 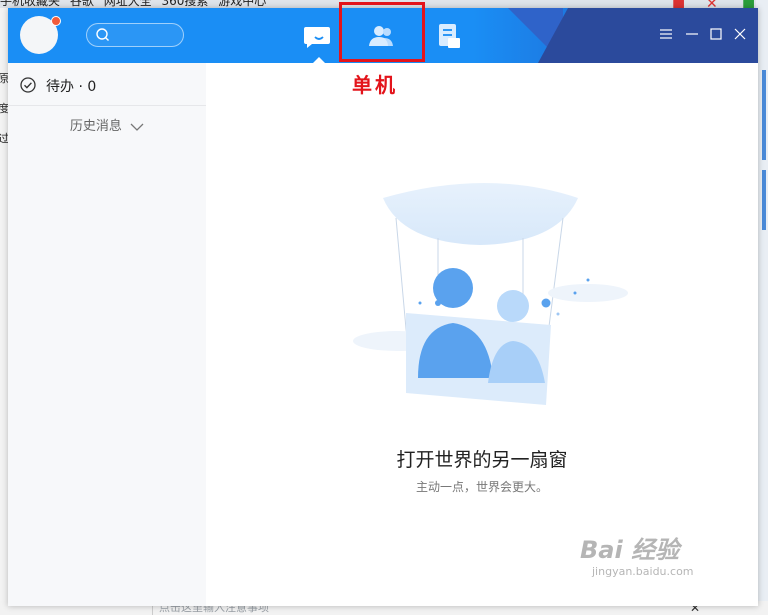 I want to click on bookmark-item: 手机收藏夹, so click(x=30, y=4).